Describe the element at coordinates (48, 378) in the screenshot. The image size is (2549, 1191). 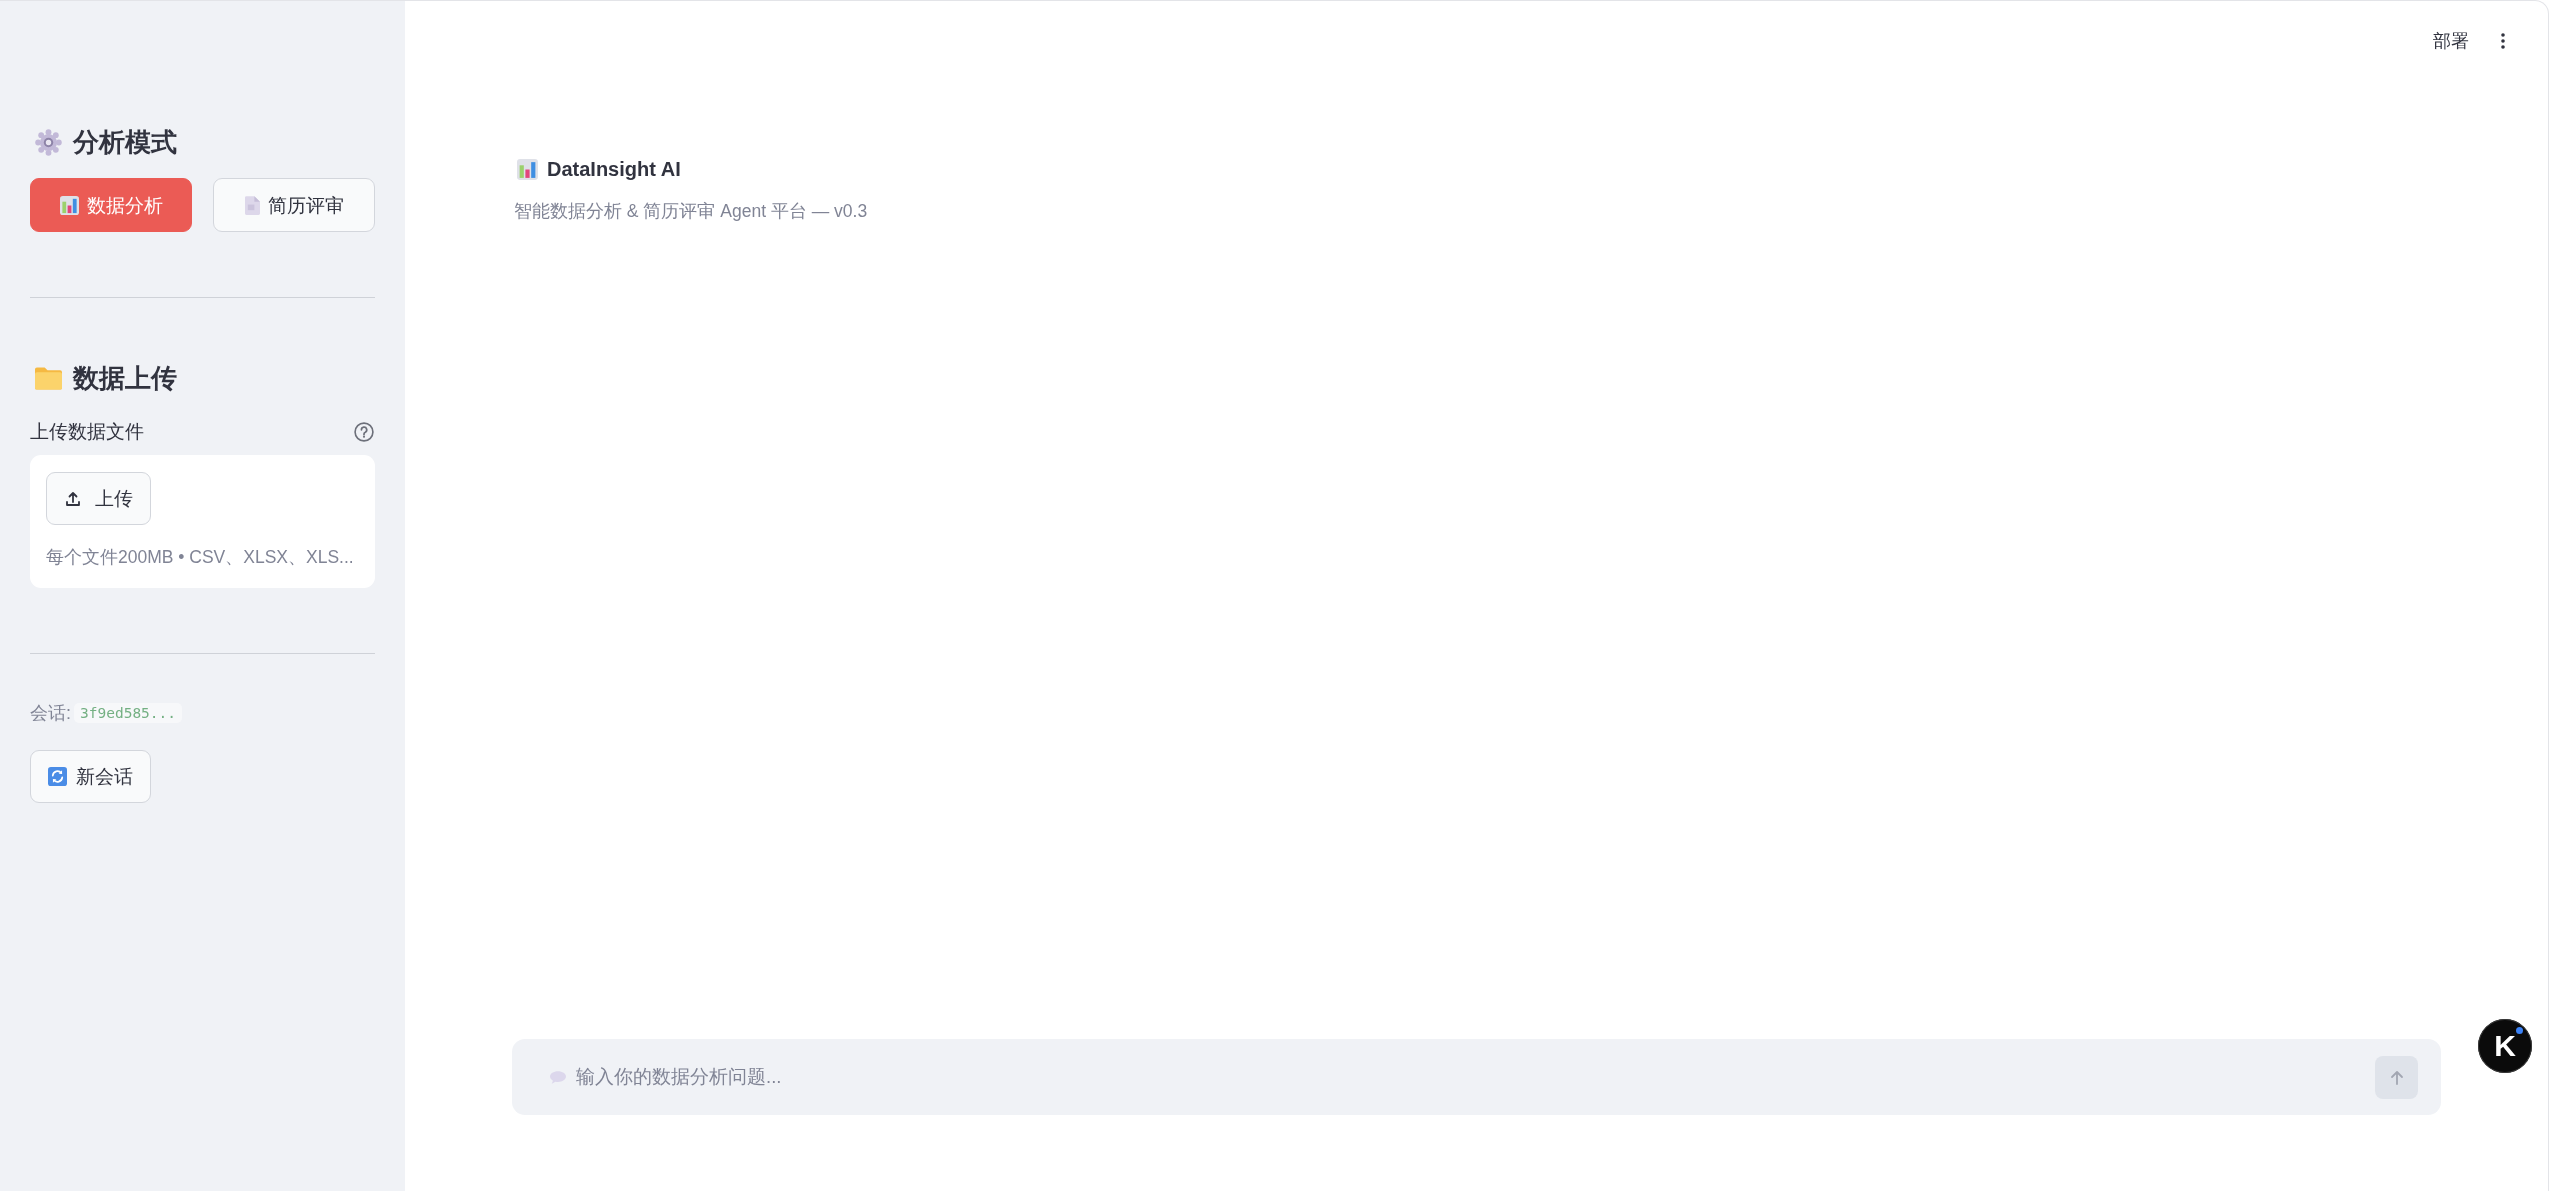
I see `folder-icon` at that location.